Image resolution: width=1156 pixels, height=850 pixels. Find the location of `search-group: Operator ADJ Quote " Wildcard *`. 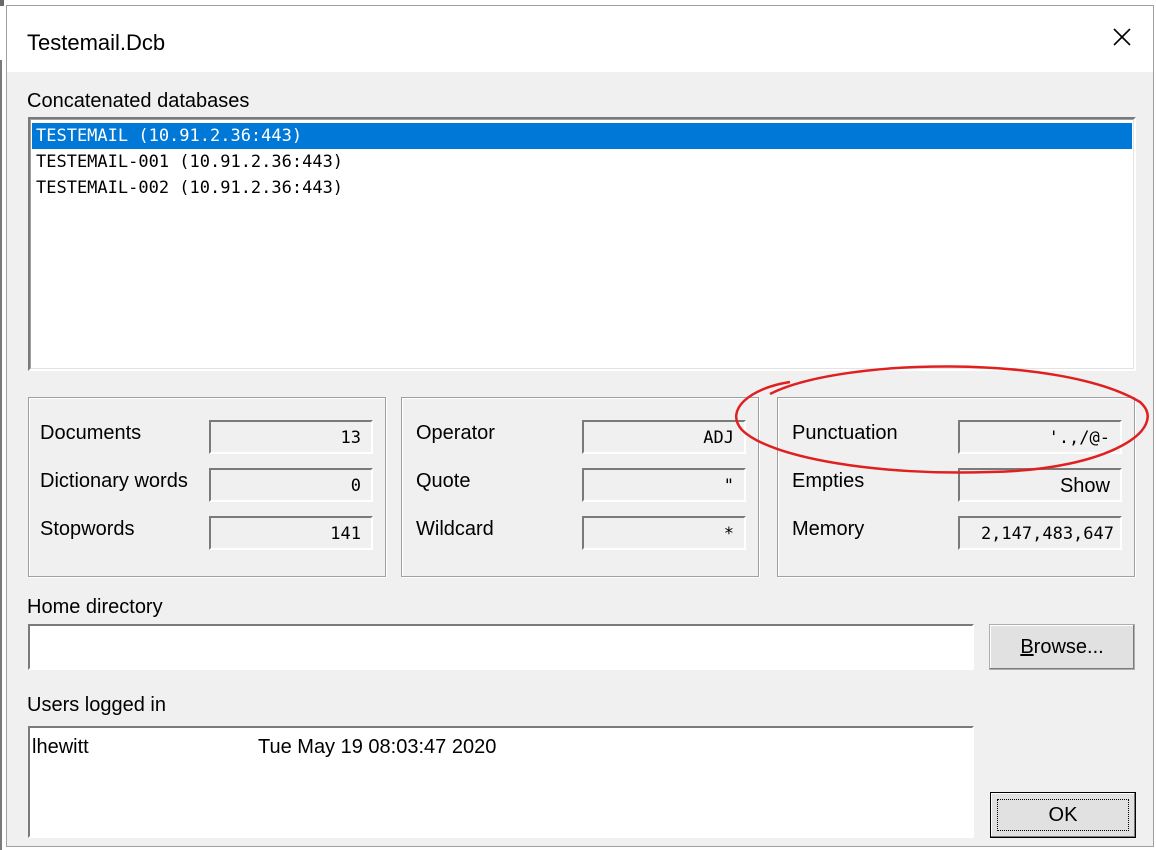

search-group: Operator ADJ Quote " Wildcard * is located at coordinates (580, 487).